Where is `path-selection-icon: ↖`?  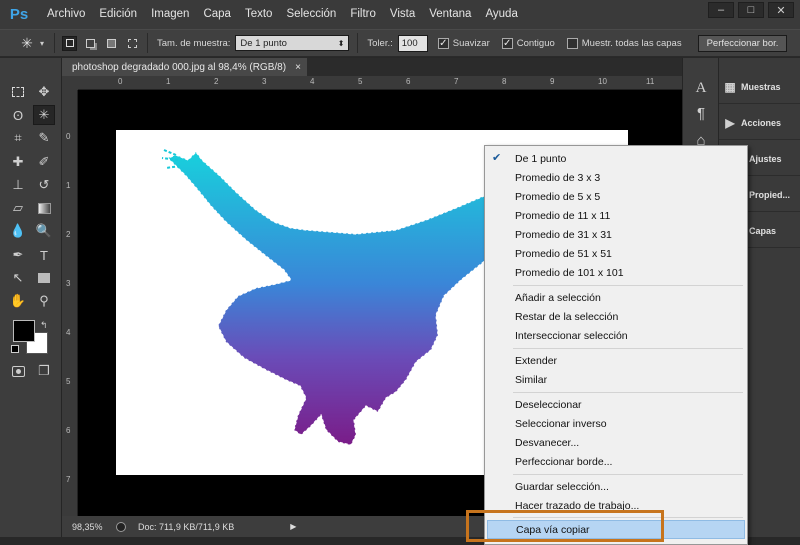
path-selection-icon: ↖ is located at coordinates (18, 278).